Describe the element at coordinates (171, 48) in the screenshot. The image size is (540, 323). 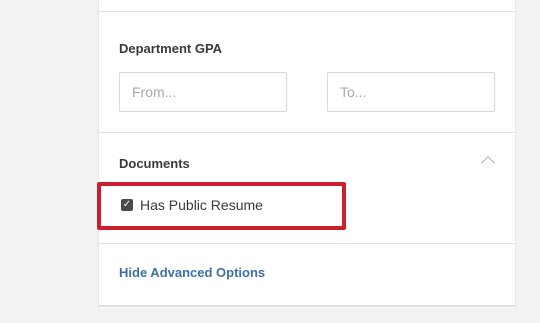
I see `department-gpa-label: Department GPA` at that location.